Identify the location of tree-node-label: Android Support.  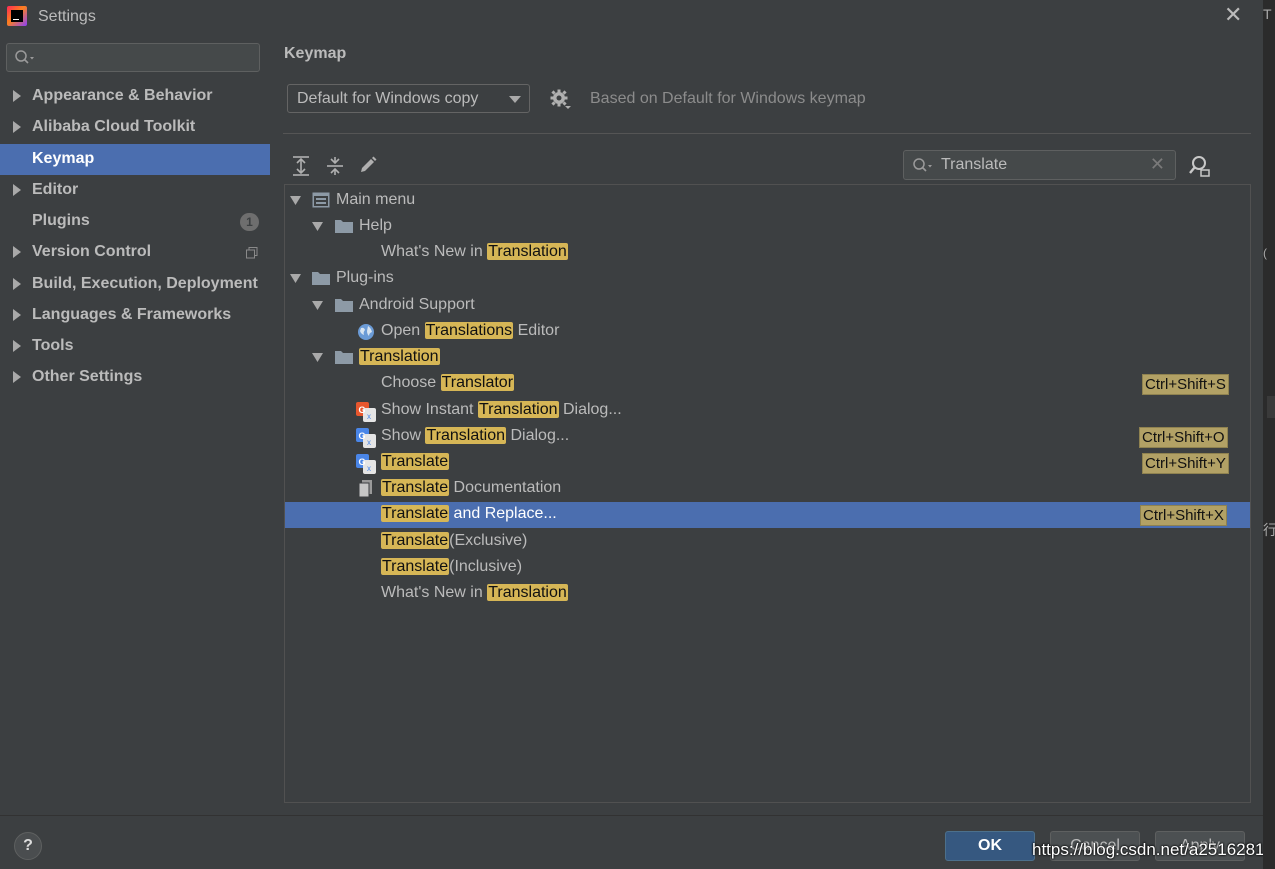
(417, 304).